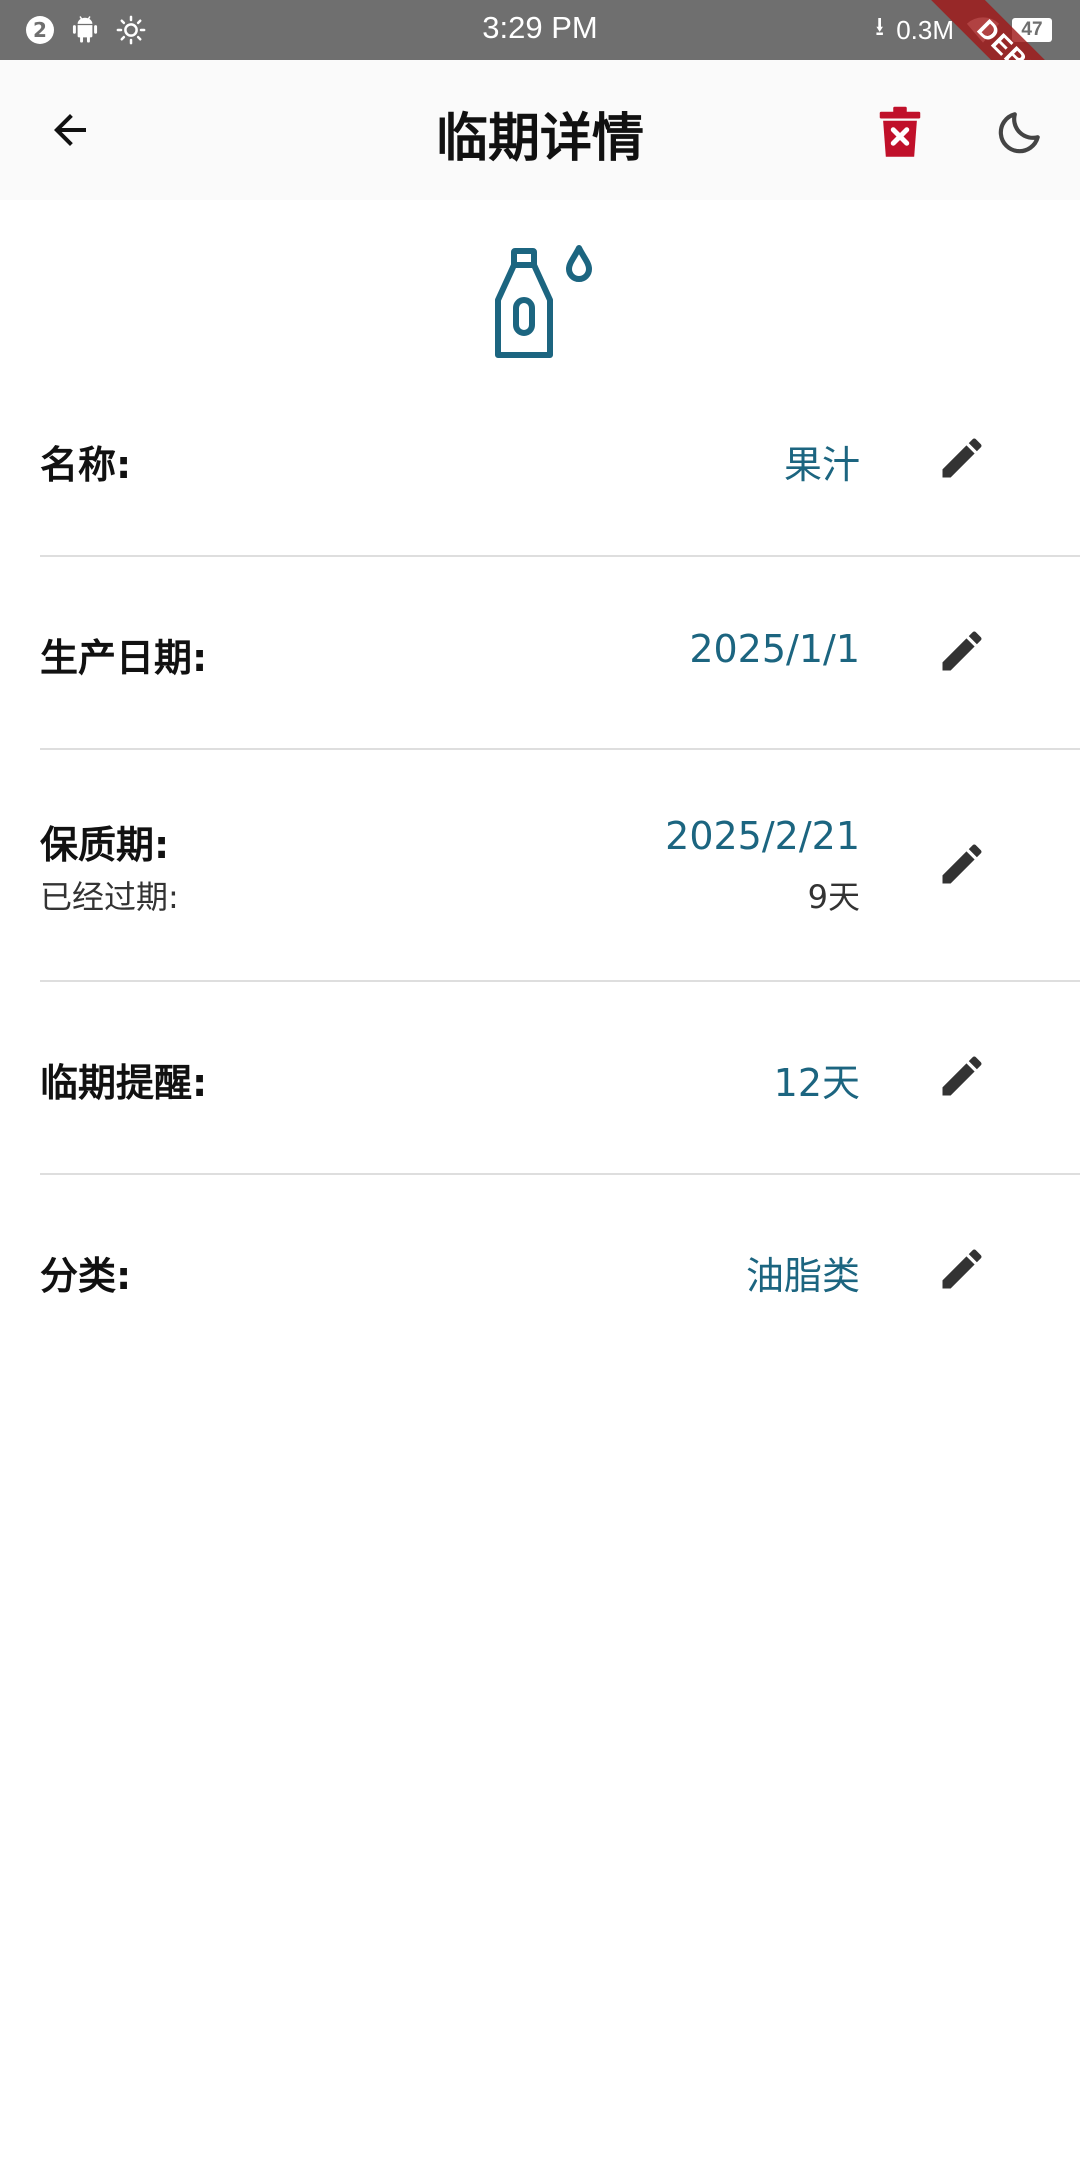  Describe the element at coordinates (802, 1276) in the screenshot. I see `category-value: 油脂类` at that location.